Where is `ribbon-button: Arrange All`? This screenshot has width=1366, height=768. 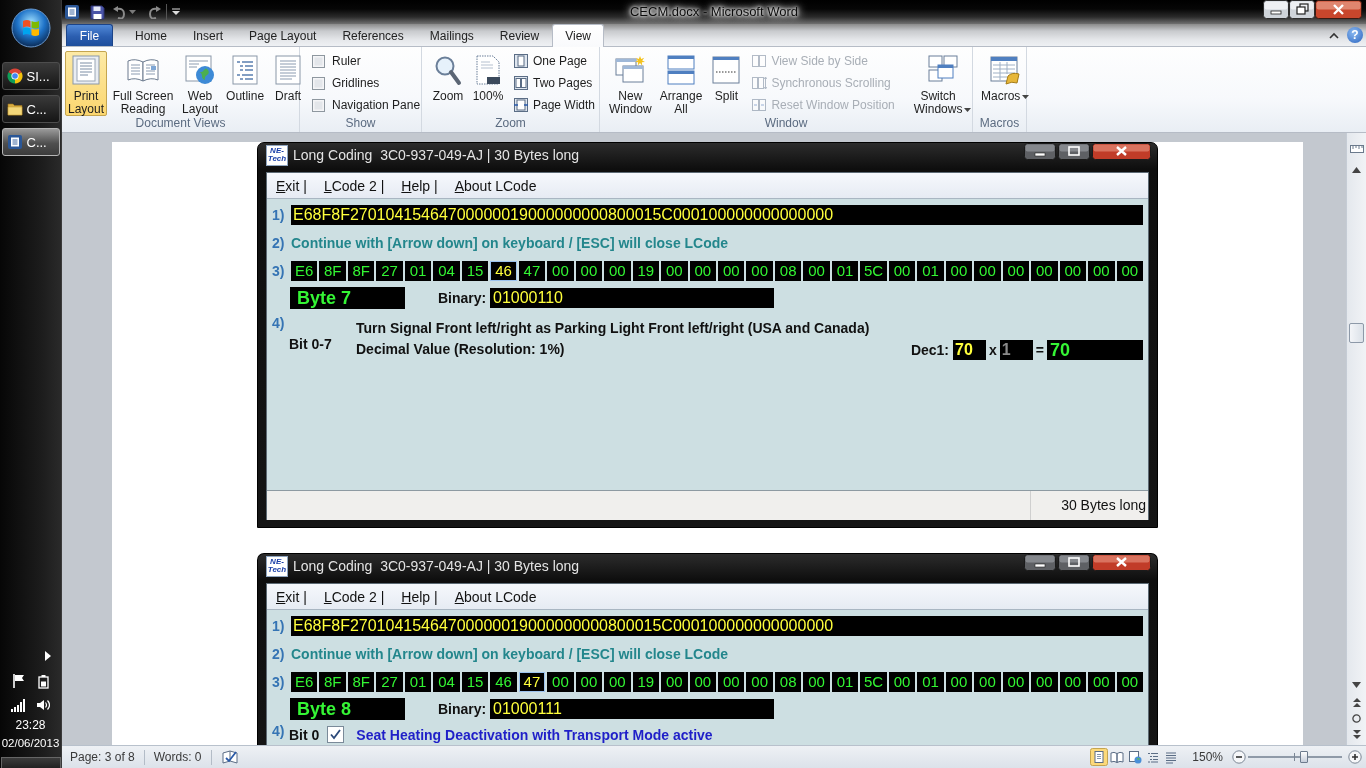
ribbon-button: Arrange All is located at coordinates (681, 83).